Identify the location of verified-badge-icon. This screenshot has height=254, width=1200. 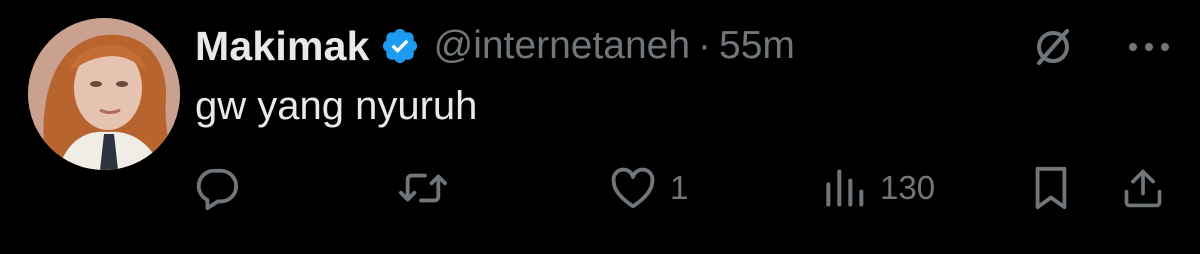
(400, 46).